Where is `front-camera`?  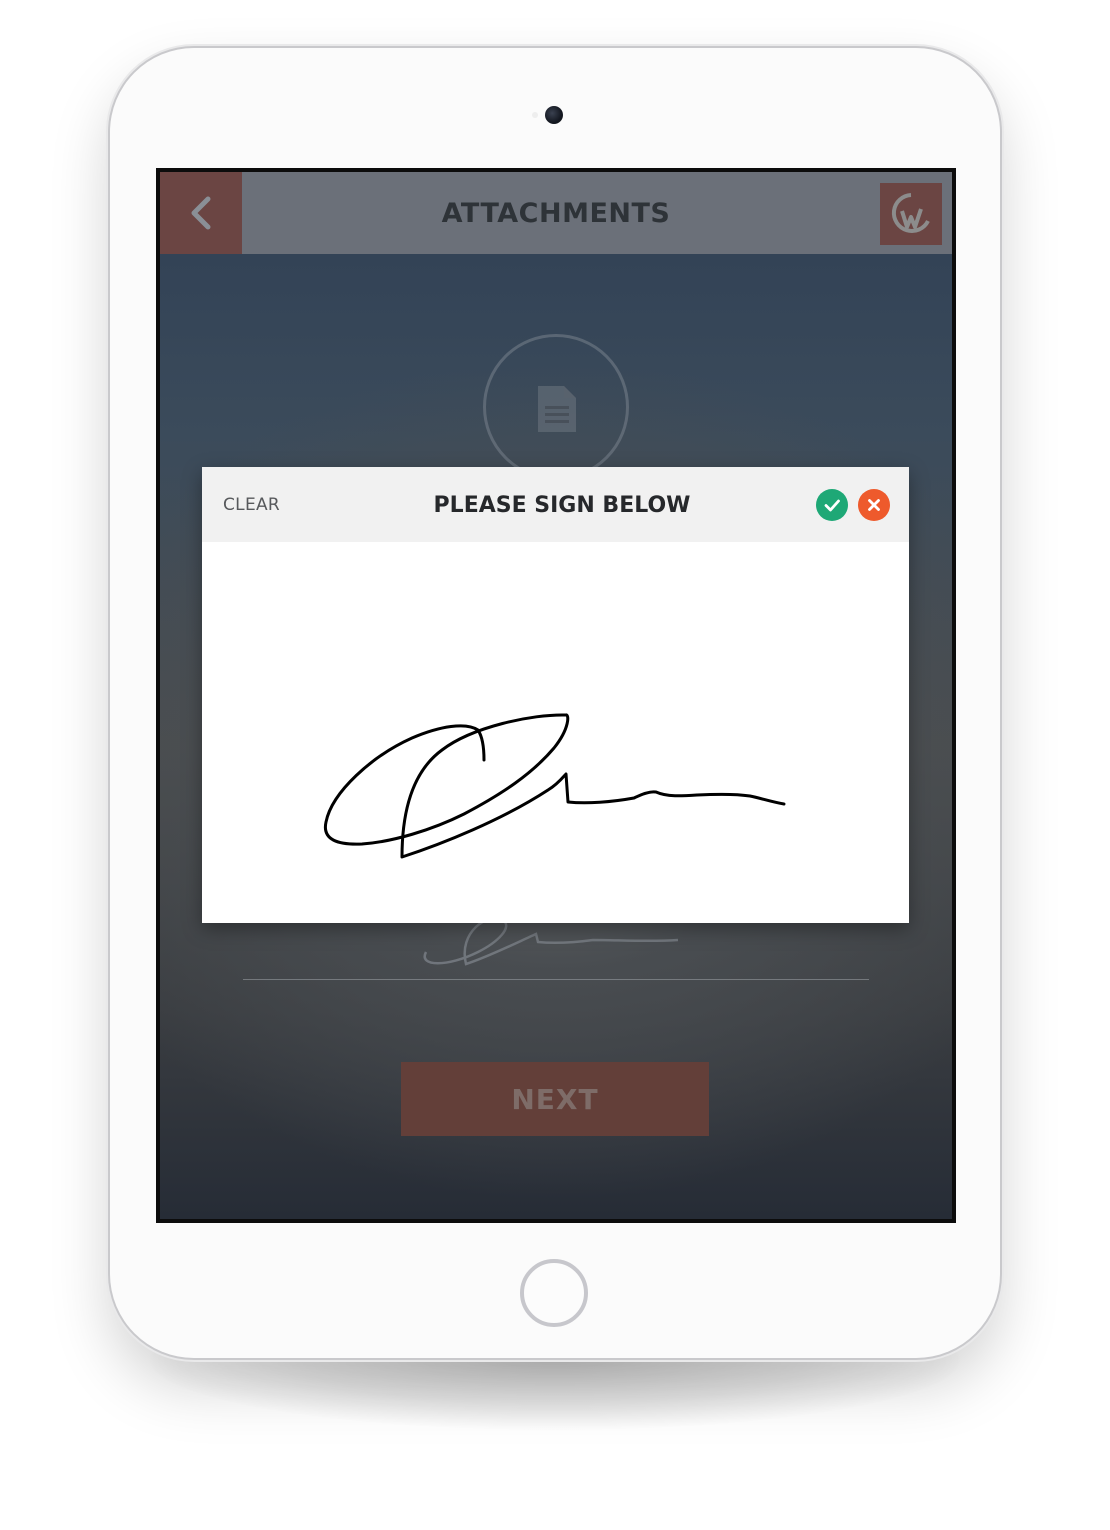
front-camera is located at coordinates (554, 115).